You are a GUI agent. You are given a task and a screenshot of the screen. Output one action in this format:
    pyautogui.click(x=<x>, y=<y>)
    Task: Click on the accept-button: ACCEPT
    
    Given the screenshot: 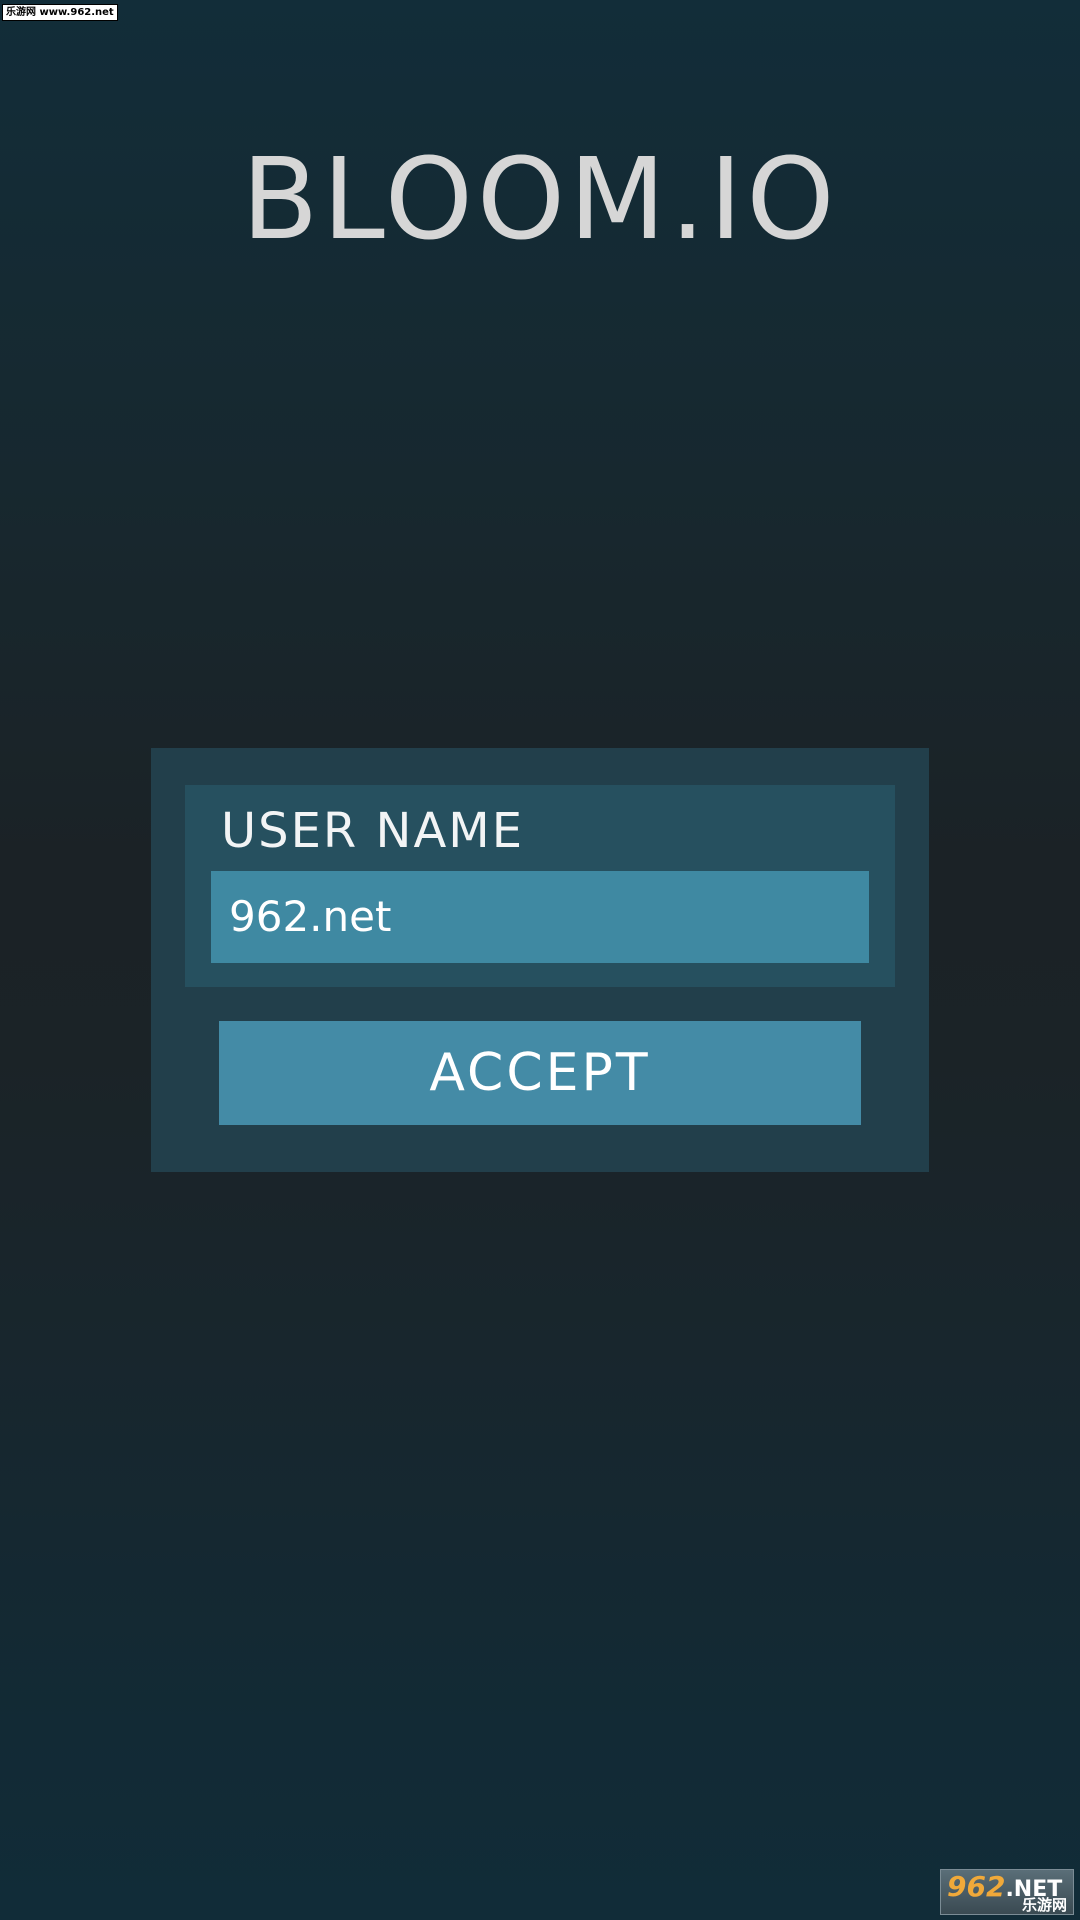 What is the action you would take?
    pyautogui.click(x=540, y=1073)
    